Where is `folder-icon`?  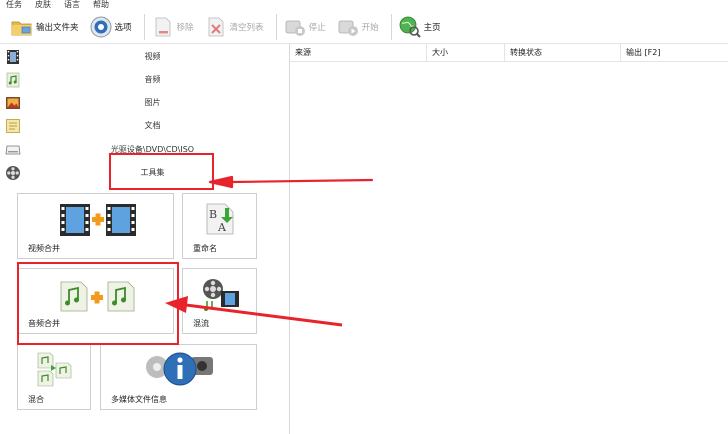
folder-icon is located at coordinates (22, 27).